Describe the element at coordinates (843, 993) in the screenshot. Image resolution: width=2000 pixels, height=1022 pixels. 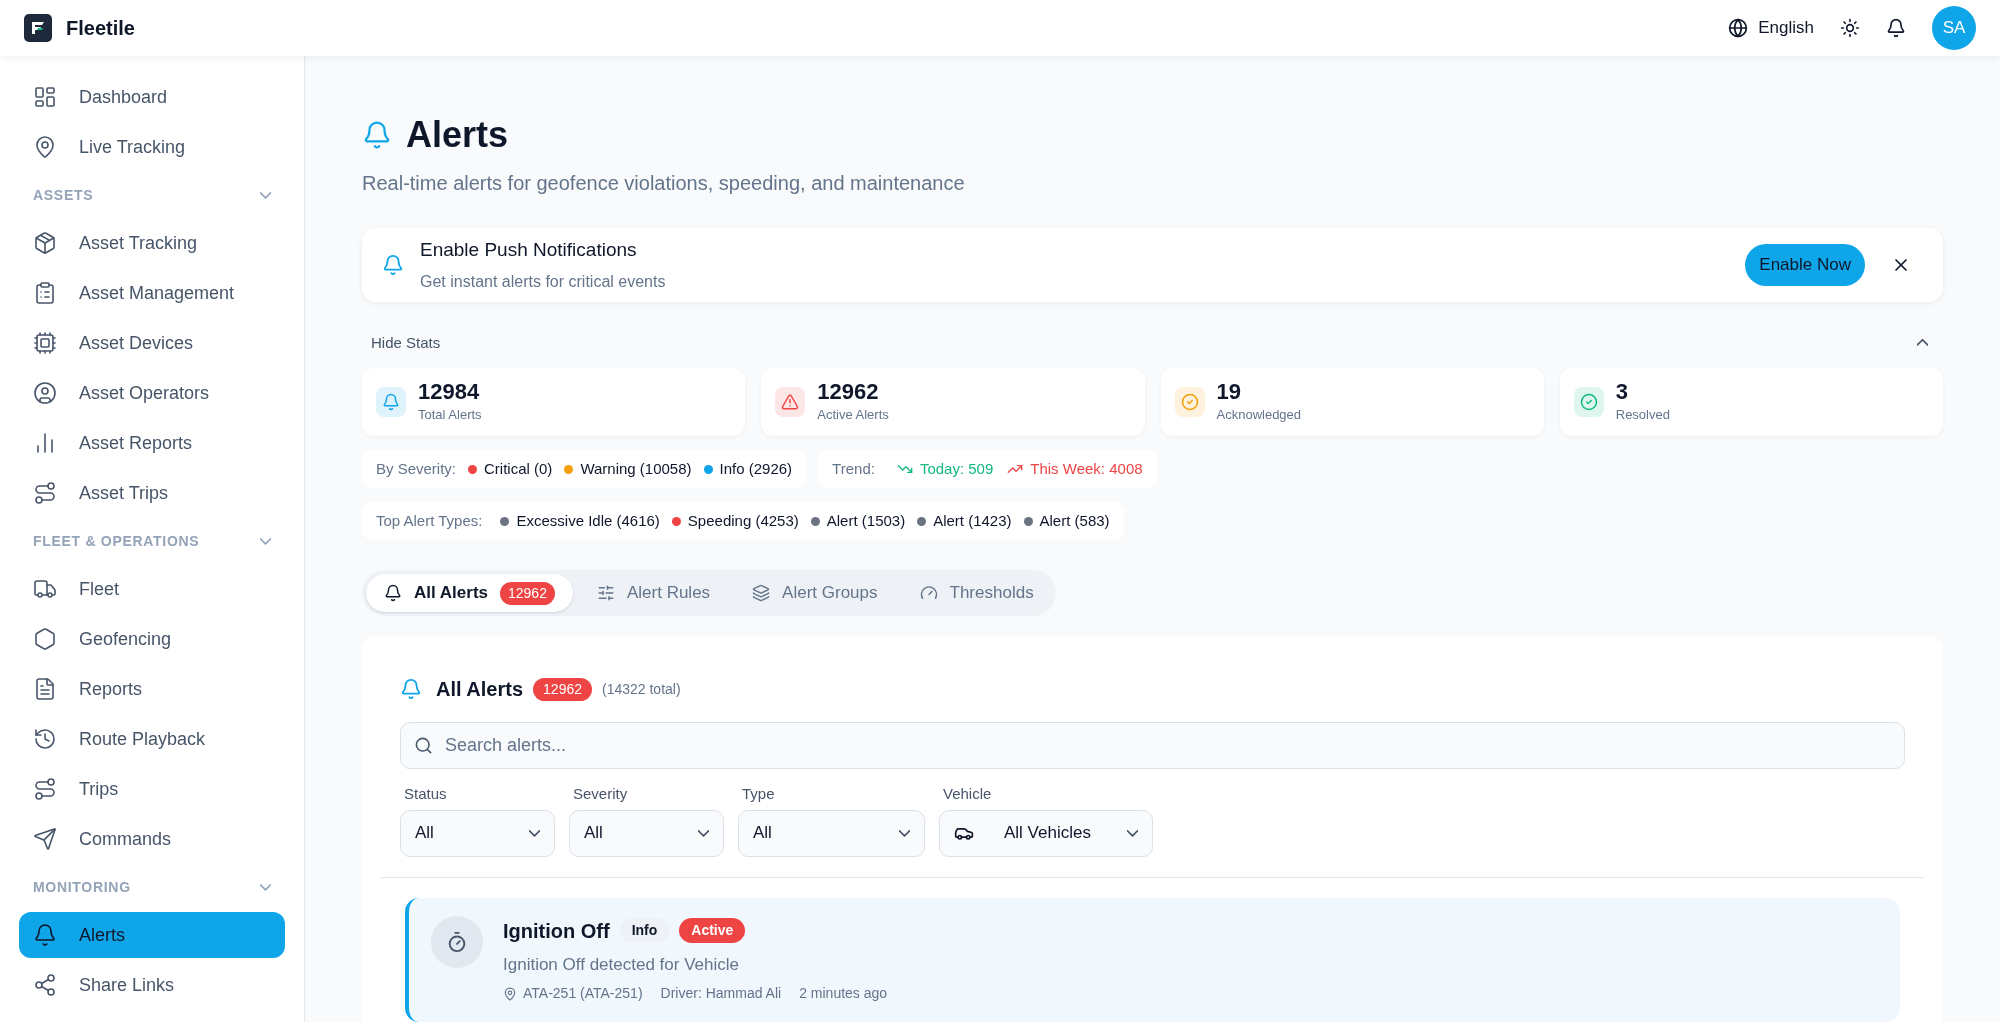
I see `alert-time: 2 minutes ago` at that location.